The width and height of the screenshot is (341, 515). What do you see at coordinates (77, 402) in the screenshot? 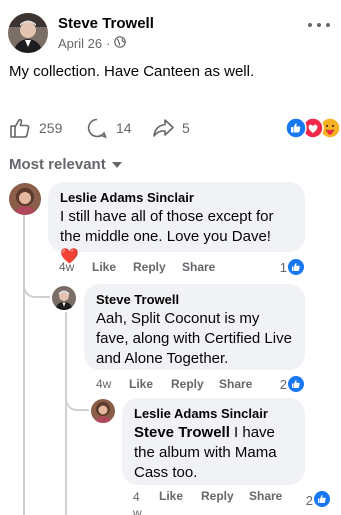
I see `thread-connector-reply2` at bounding box center [77, 402].